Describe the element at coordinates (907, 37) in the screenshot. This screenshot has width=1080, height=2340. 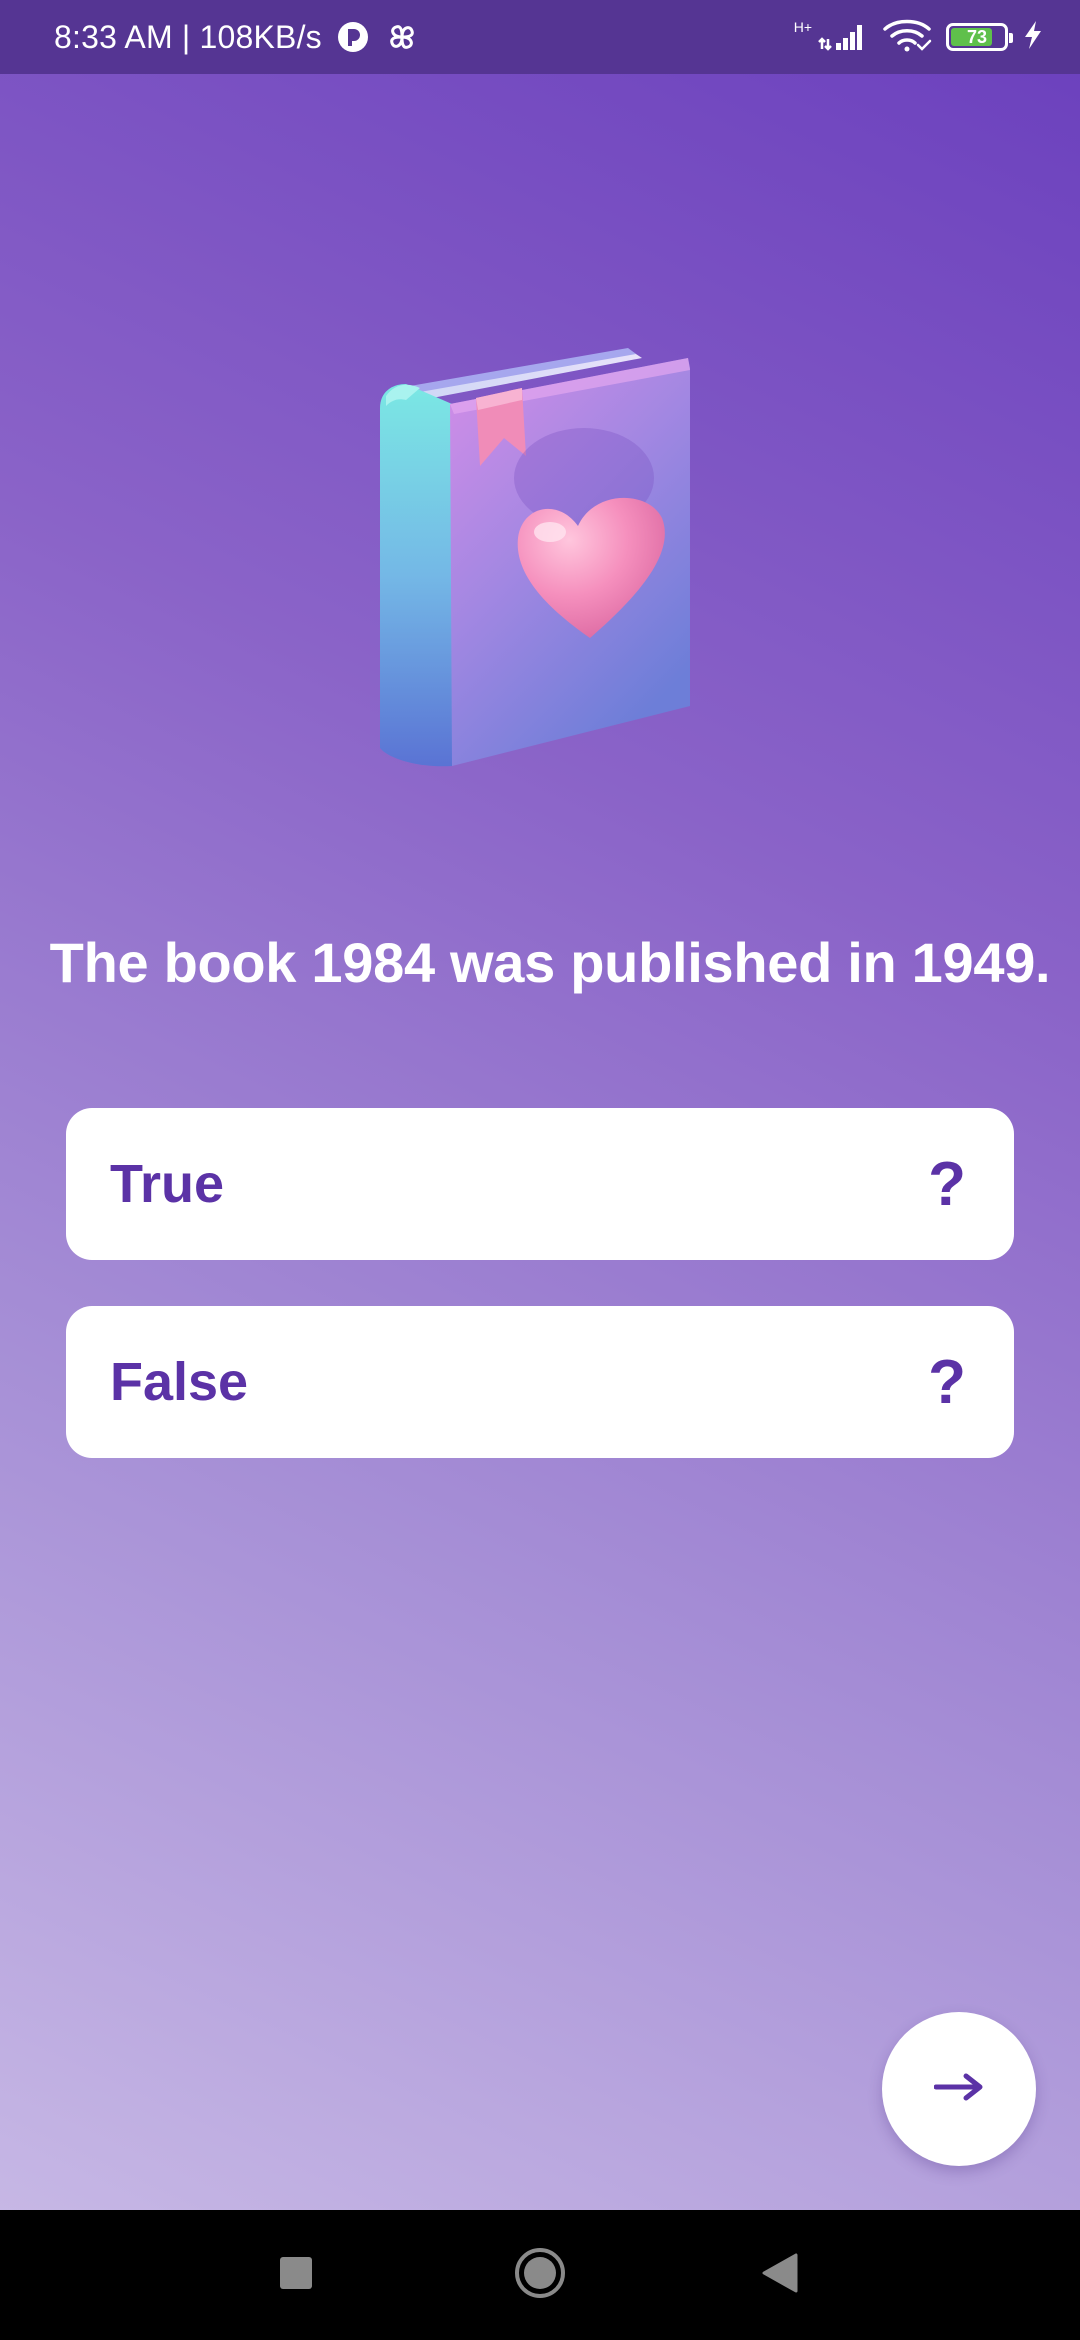
I see `wifi-icon` at that location.